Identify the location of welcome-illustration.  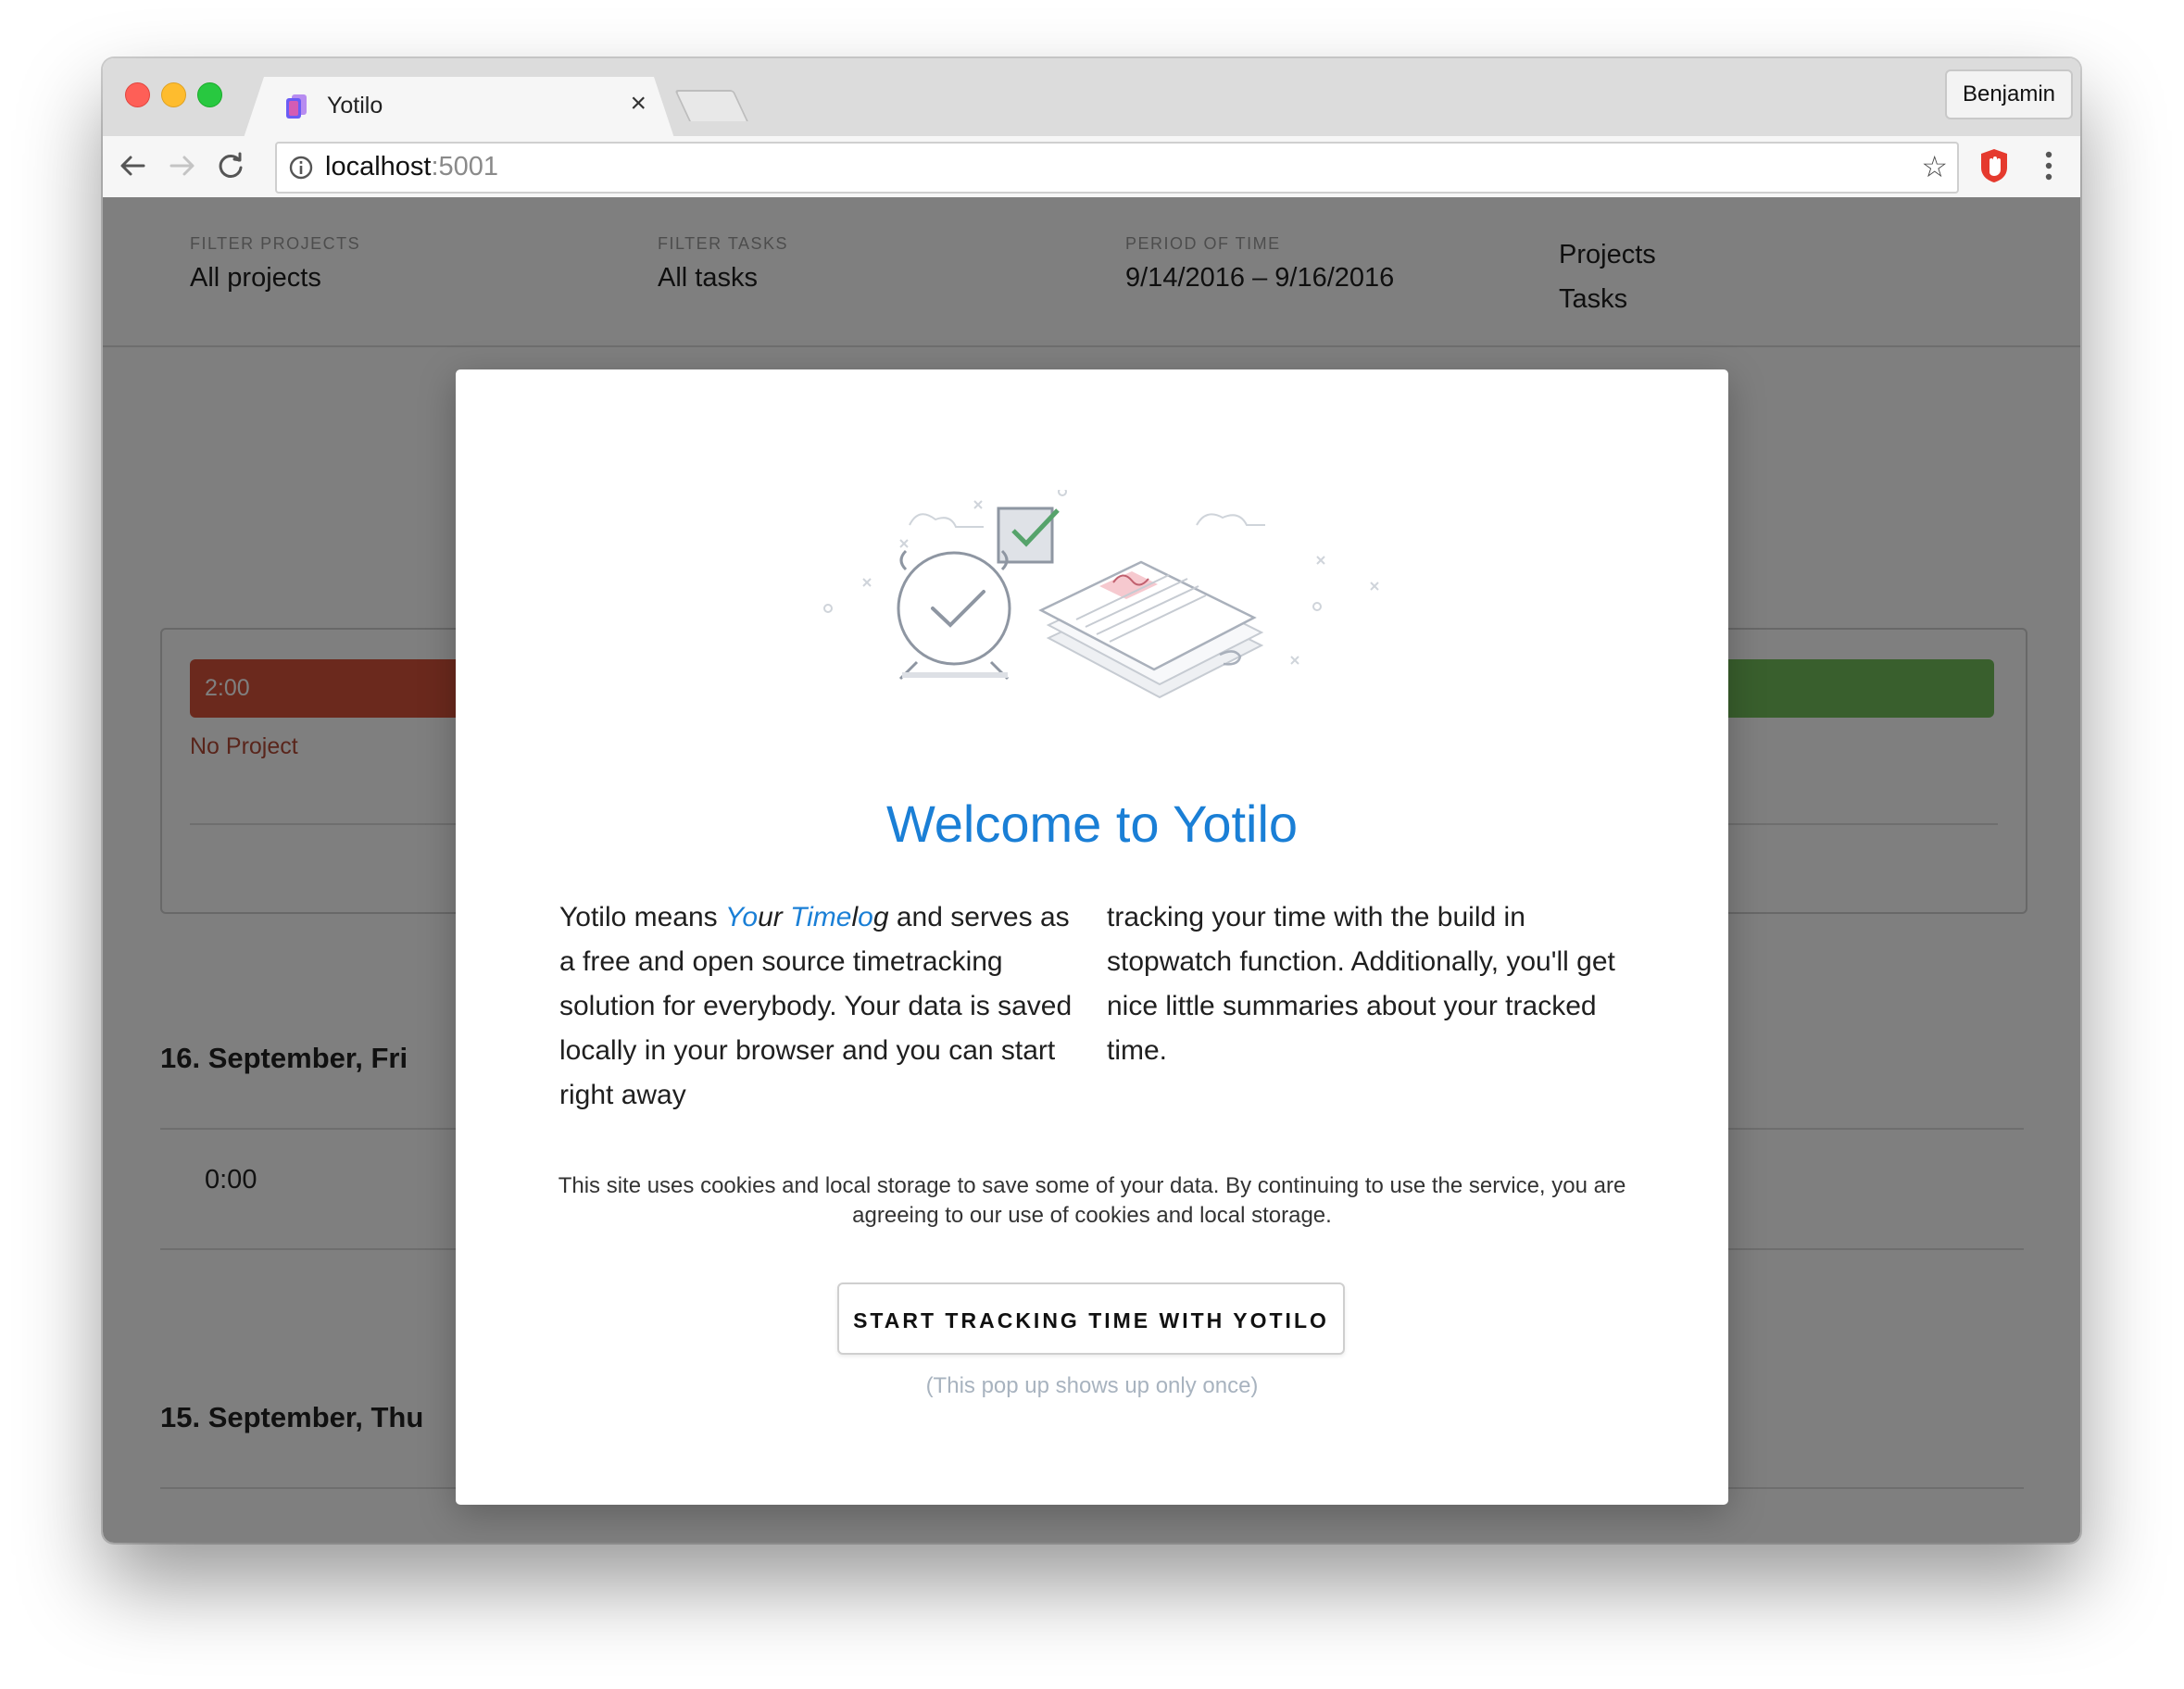
(1101, 594).